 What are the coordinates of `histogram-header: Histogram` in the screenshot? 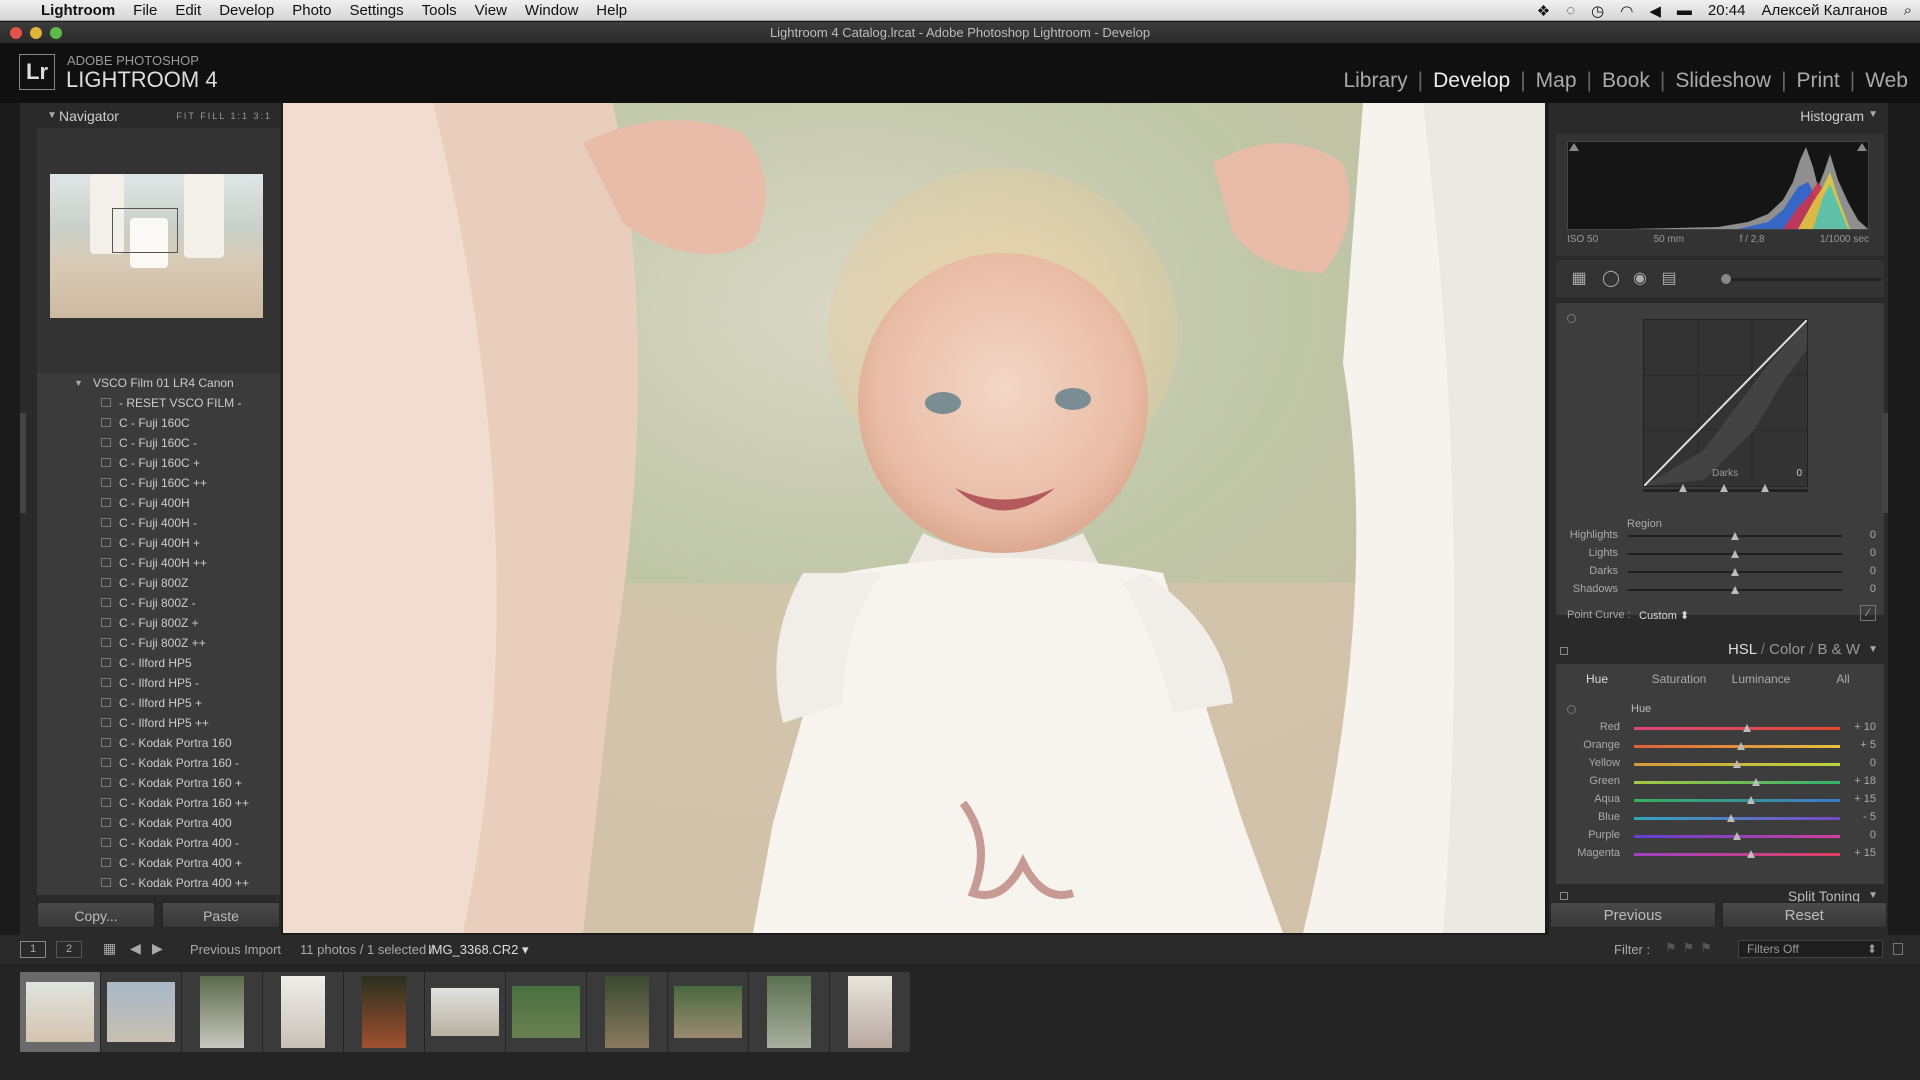 It's located at (1832, 116).